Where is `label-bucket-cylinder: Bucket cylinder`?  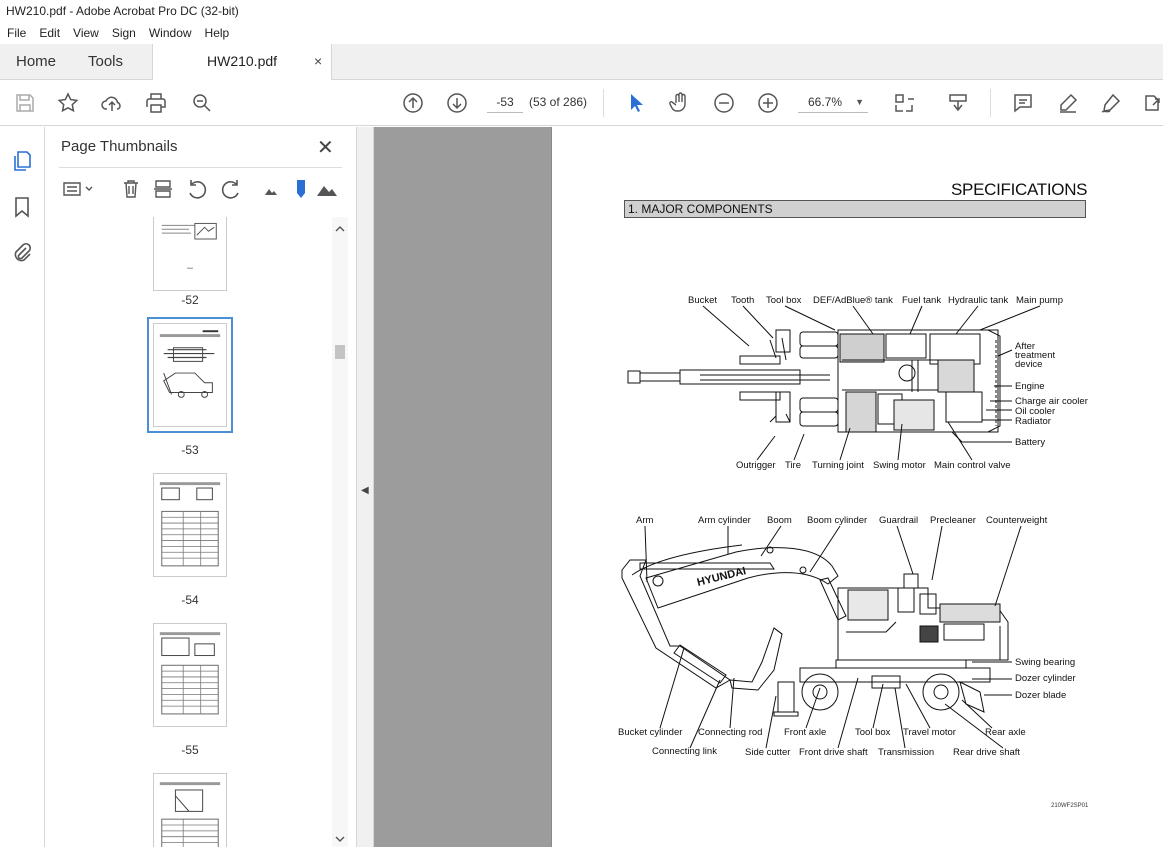
label-bucket-cylinder: Bucket cylinder is located at coordinates (650, 732).